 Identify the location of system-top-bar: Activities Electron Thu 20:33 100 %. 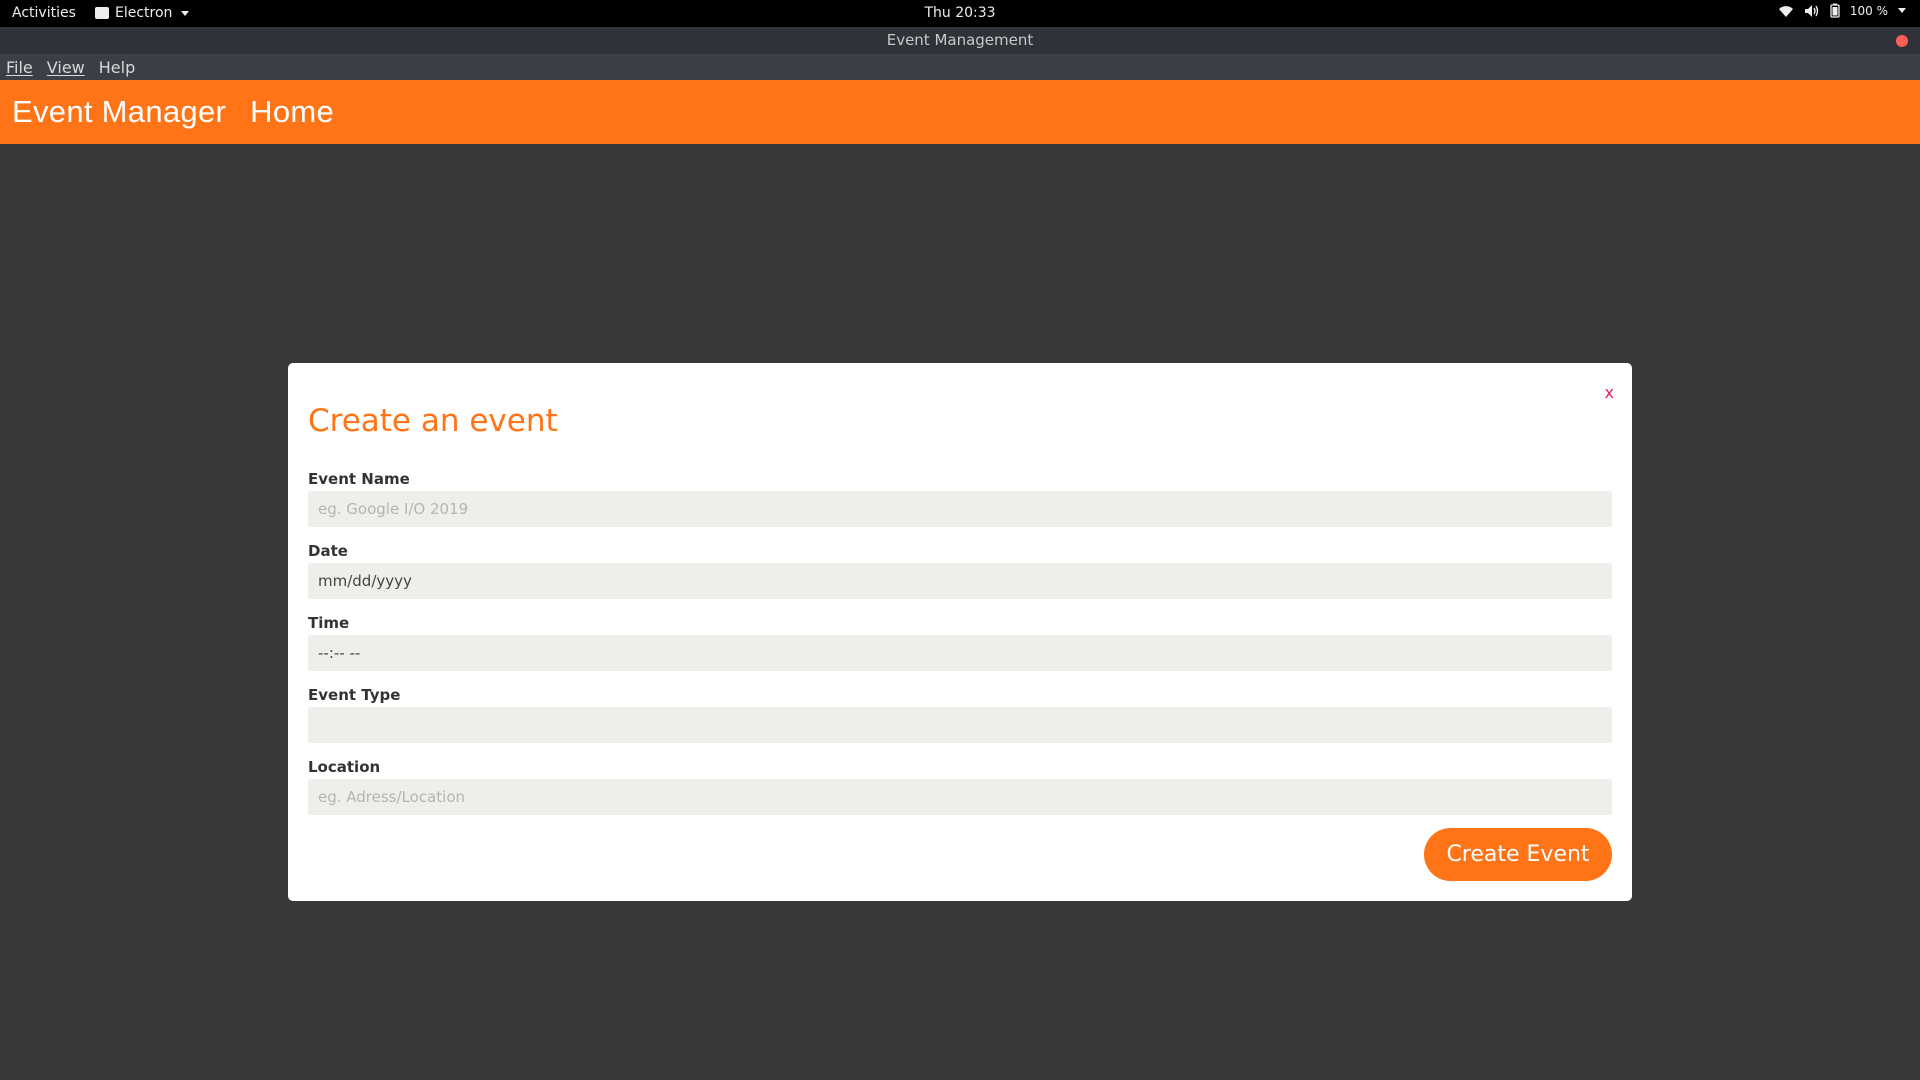
(960, 13).